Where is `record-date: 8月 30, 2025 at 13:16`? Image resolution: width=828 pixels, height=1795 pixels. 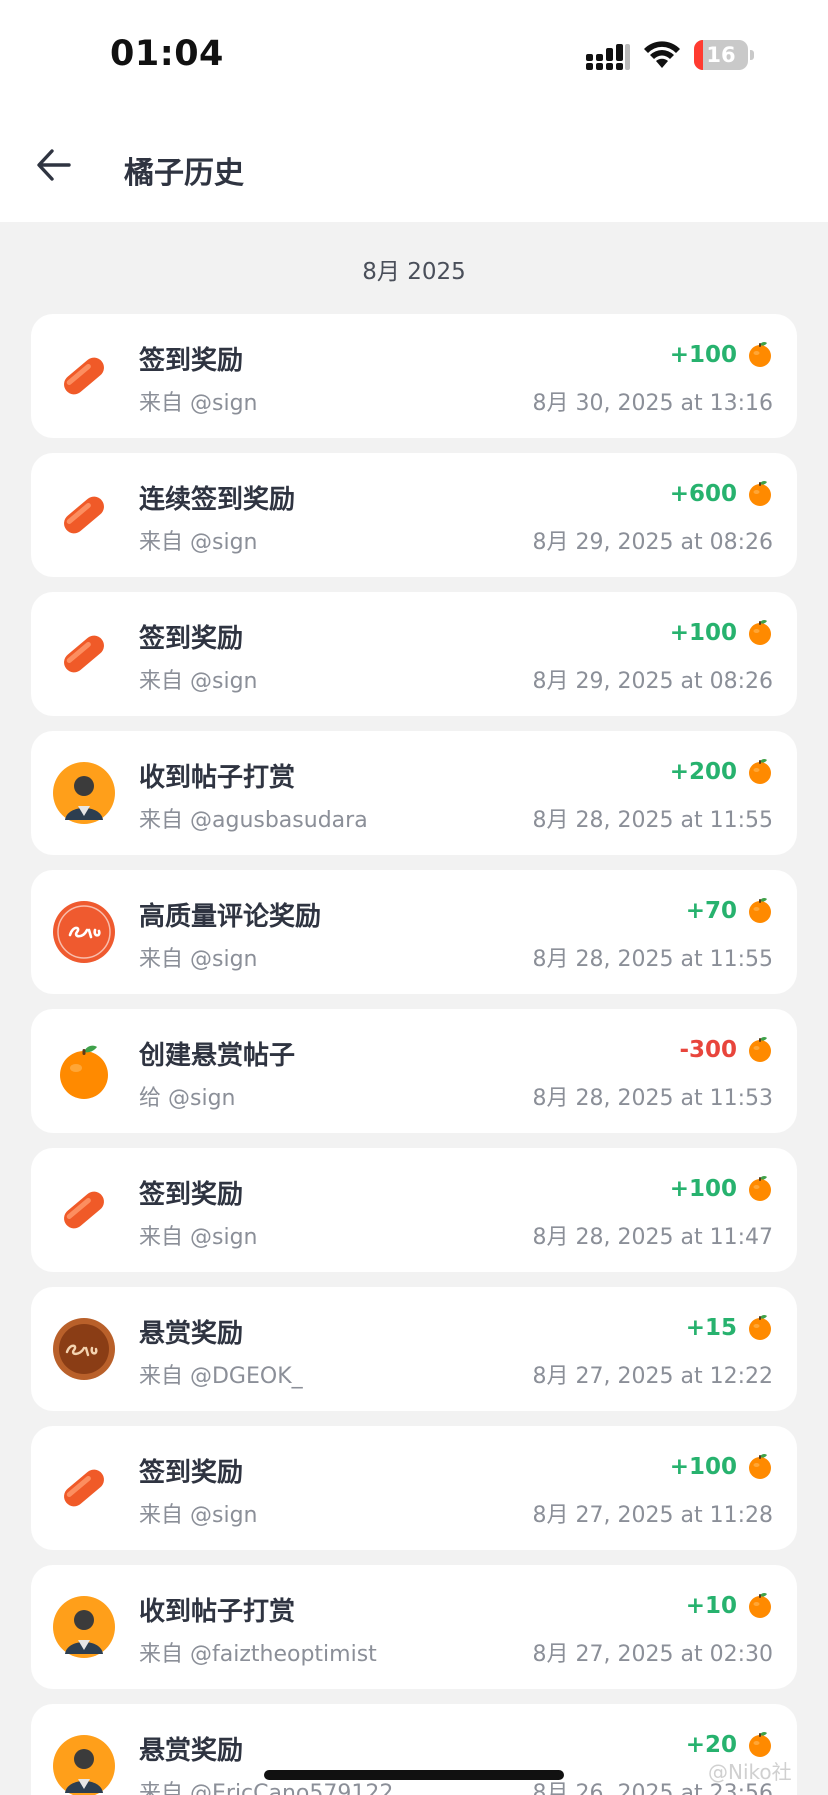
record-date: 8月 30, 2025 at 13:16 is located at coordinates (652, 403).